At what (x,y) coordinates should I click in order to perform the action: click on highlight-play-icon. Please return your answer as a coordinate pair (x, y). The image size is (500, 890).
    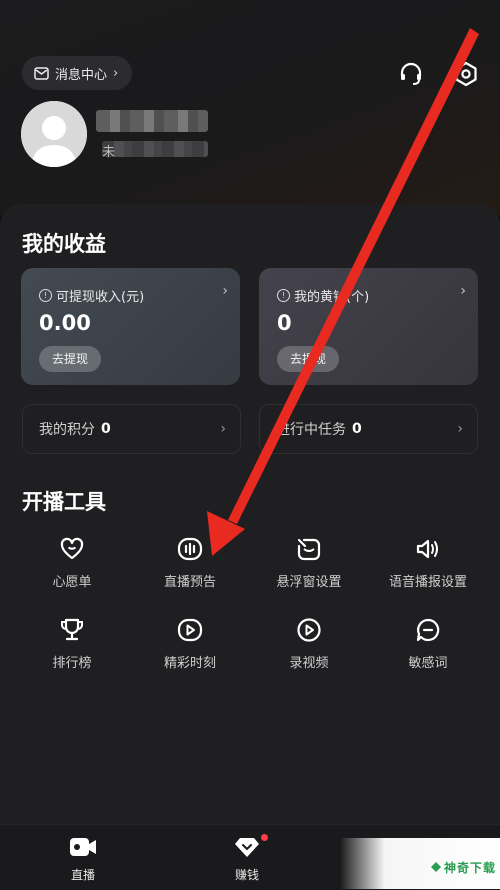
    Looking at the image, I should click on (190, 630).